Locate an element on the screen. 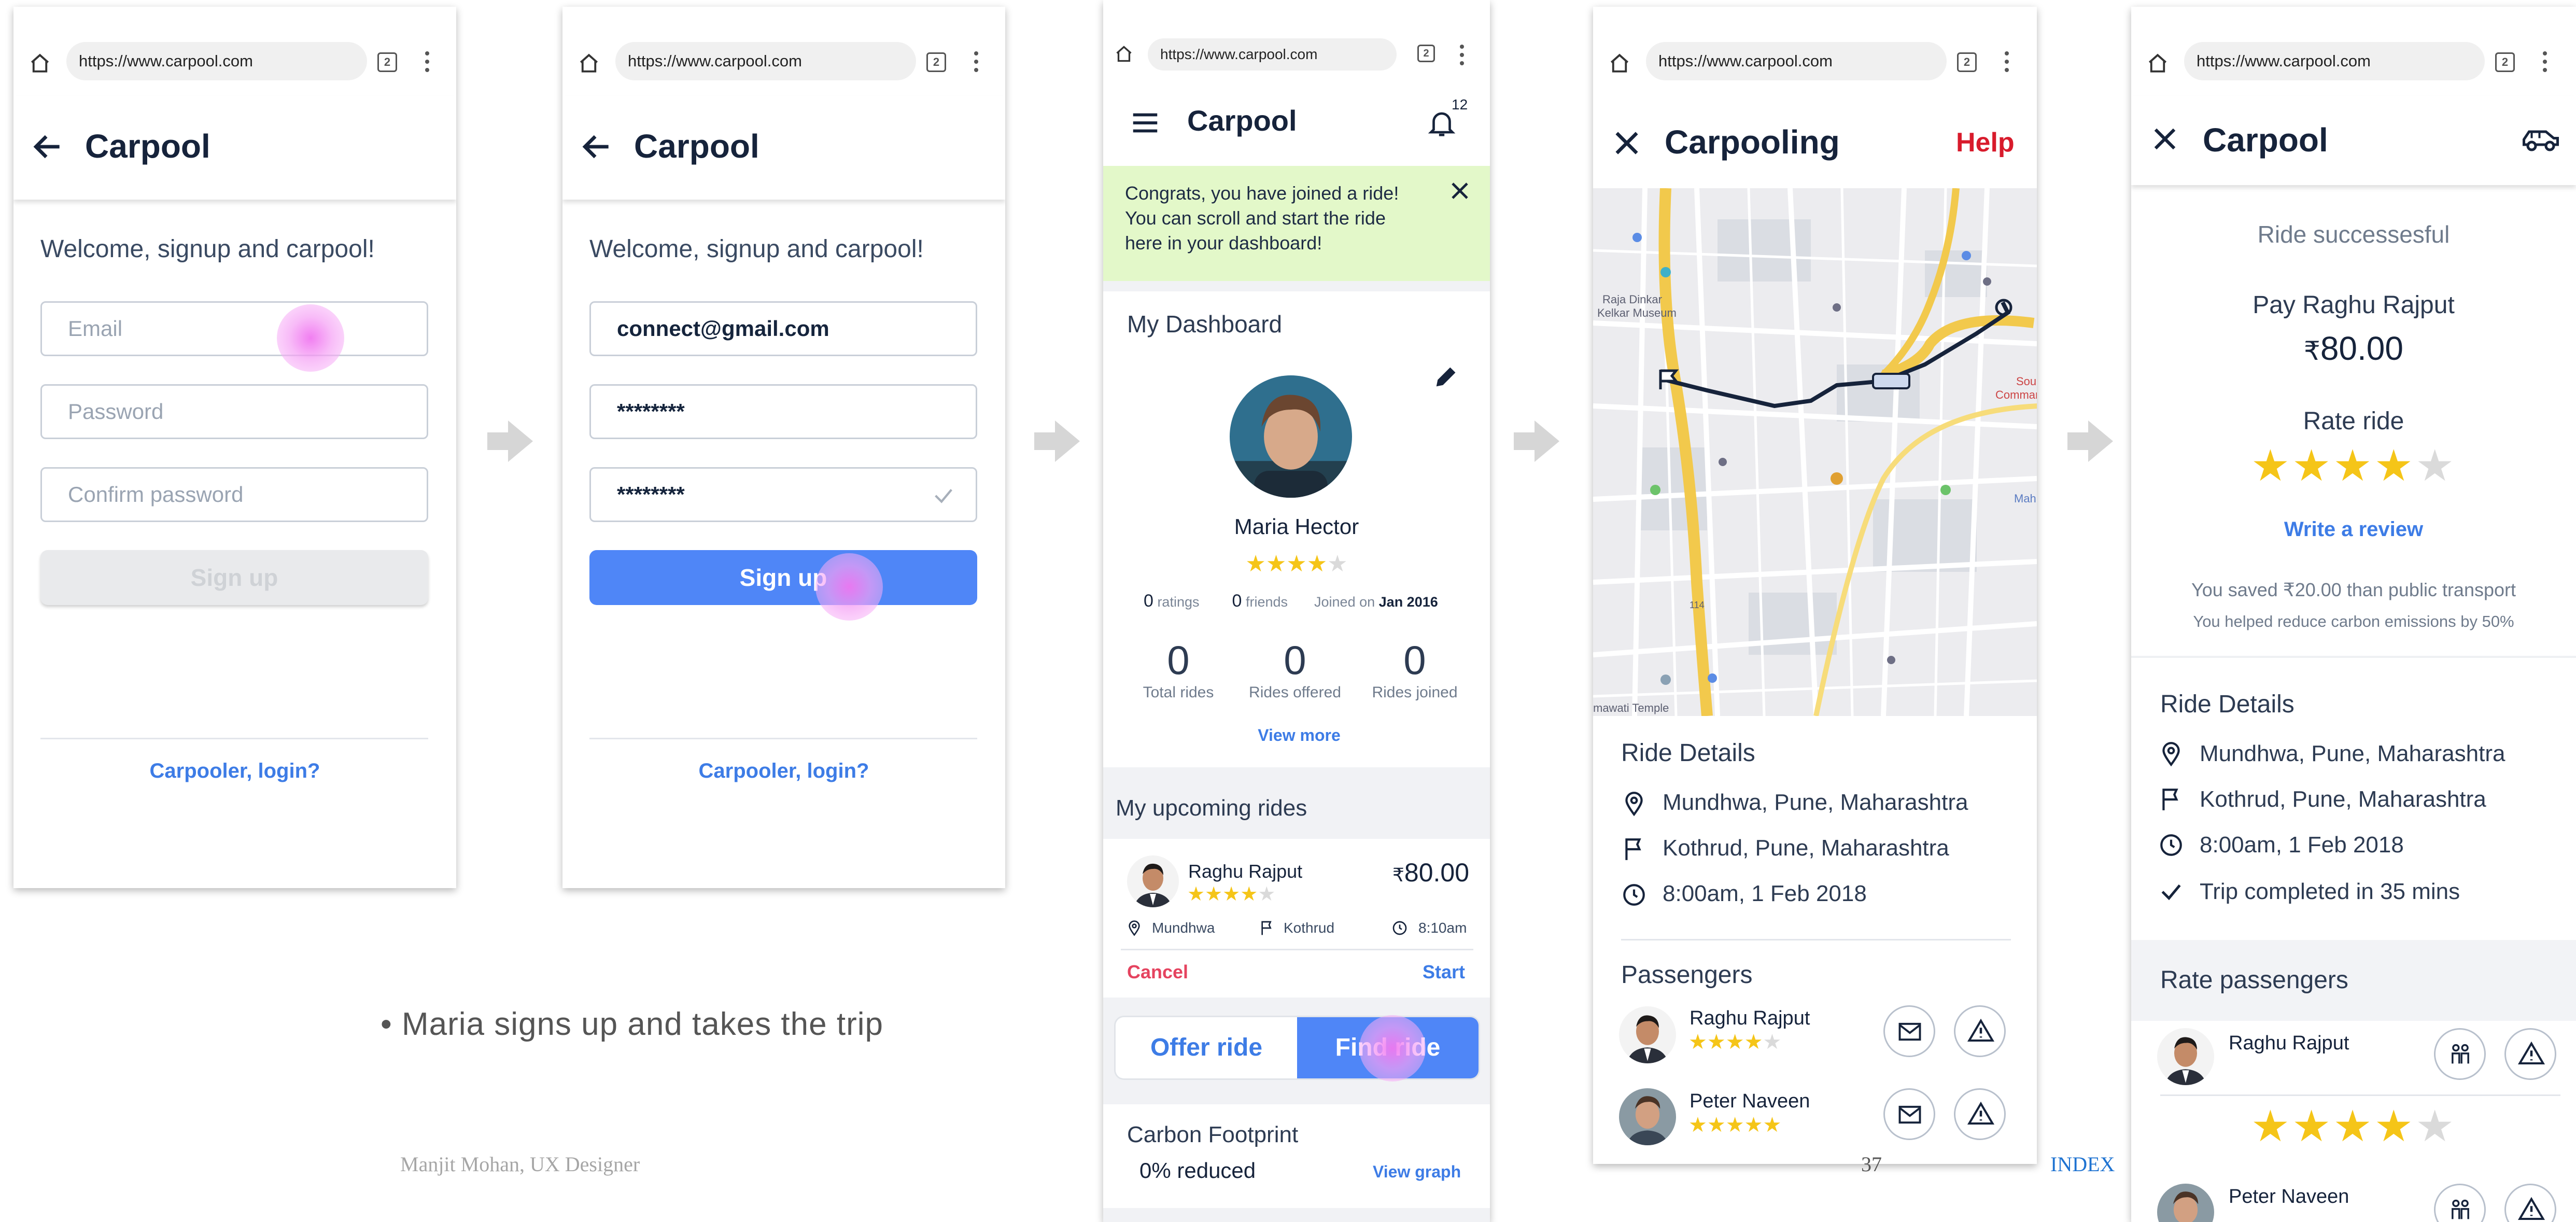 The image size is (2576, 1222). joined-label: Joined on is located at coordinates (1344, 602).